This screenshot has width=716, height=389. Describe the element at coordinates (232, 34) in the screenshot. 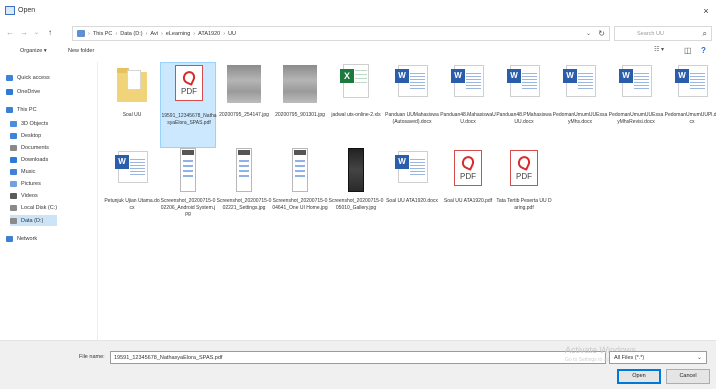

I see `breadcrumb-item: UU` at that location.